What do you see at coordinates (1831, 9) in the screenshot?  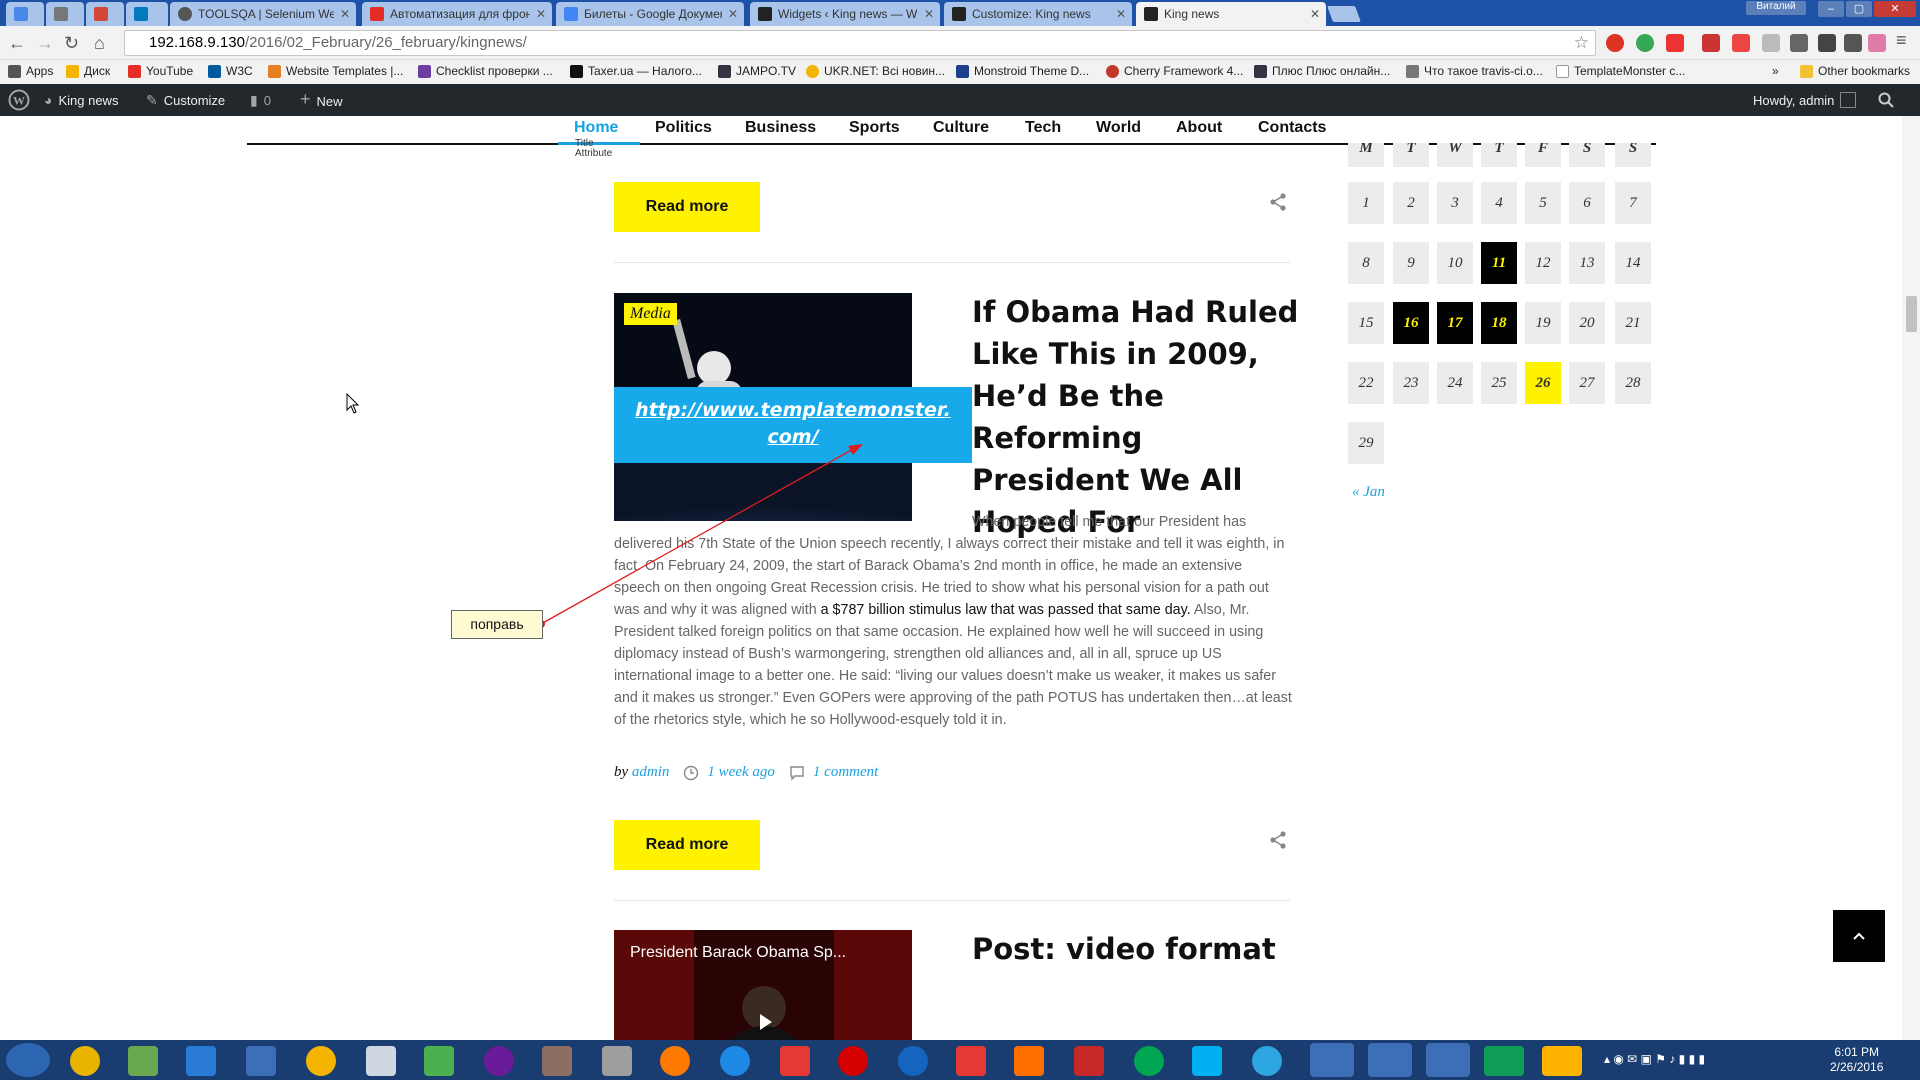 I see `minimize-button: –` at bounding box center [1831, 9].